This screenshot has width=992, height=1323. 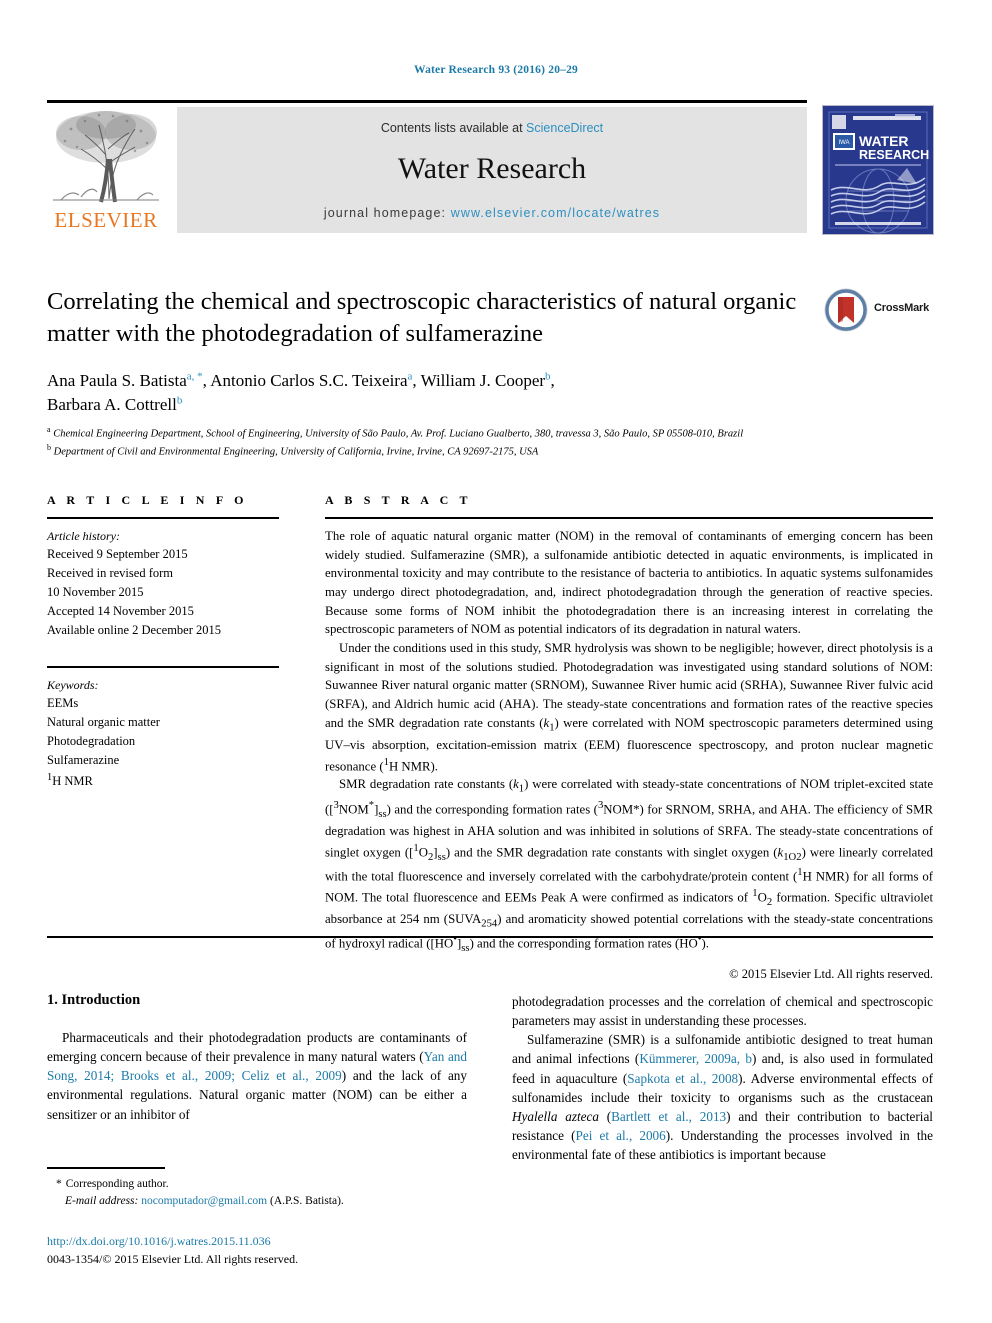 What do you see at coordinates (134, 630) in the screenshot?
I see `history-item: Available online 2 December 2015` at bounding box center [134, 630].